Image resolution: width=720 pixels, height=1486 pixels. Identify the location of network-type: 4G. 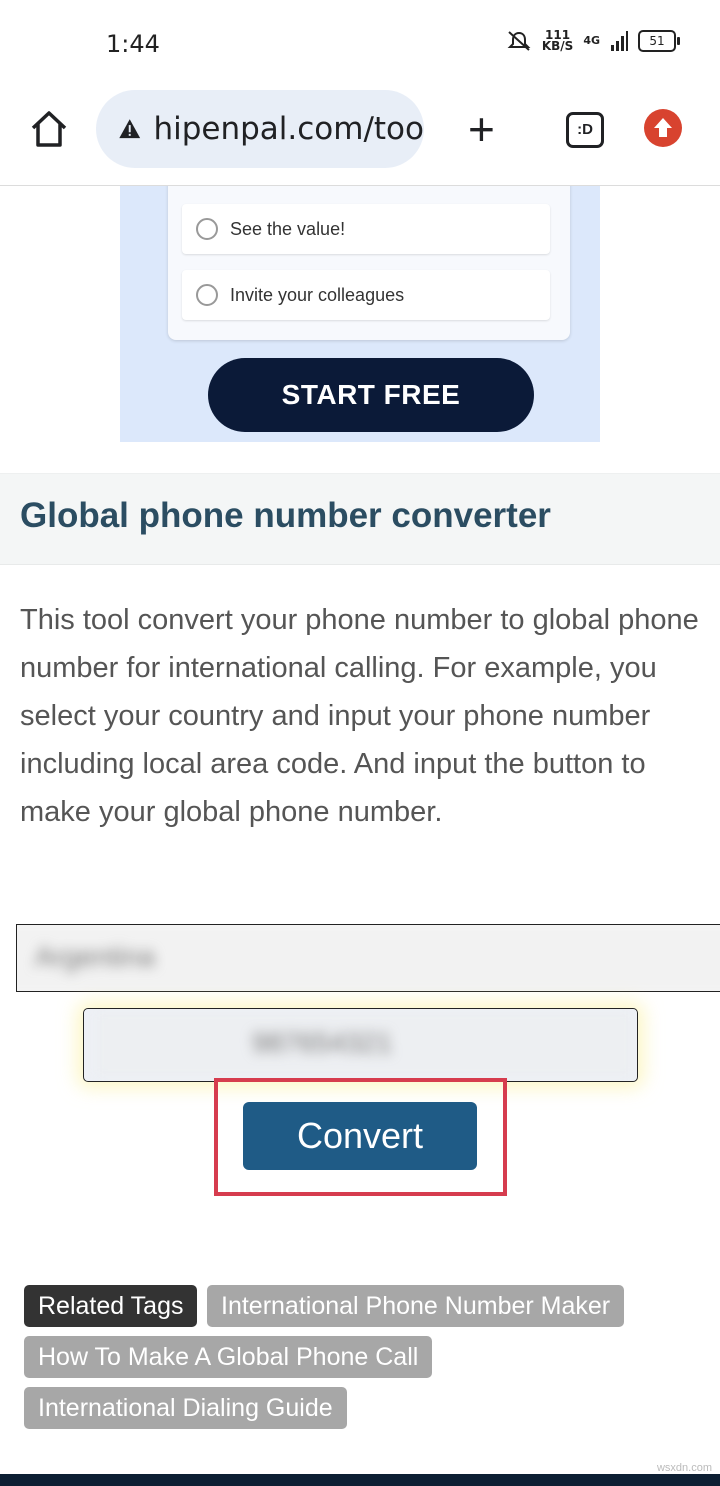
(591, 40).